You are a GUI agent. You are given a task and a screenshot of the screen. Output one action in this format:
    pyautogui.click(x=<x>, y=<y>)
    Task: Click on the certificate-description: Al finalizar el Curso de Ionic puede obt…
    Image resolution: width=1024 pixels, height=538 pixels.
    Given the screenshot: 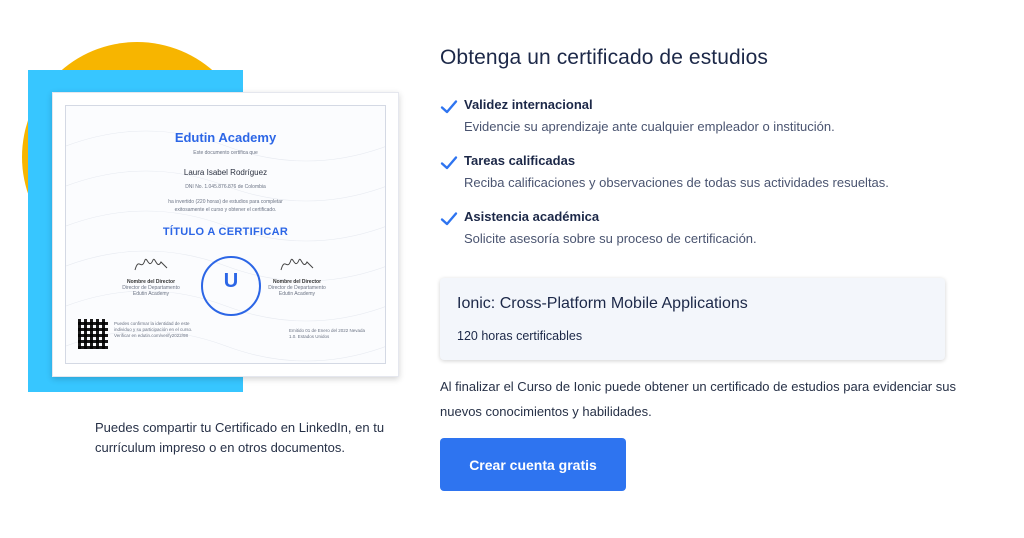 What is the action you would take?
    pyautogui.click(x=698, y=399)
    